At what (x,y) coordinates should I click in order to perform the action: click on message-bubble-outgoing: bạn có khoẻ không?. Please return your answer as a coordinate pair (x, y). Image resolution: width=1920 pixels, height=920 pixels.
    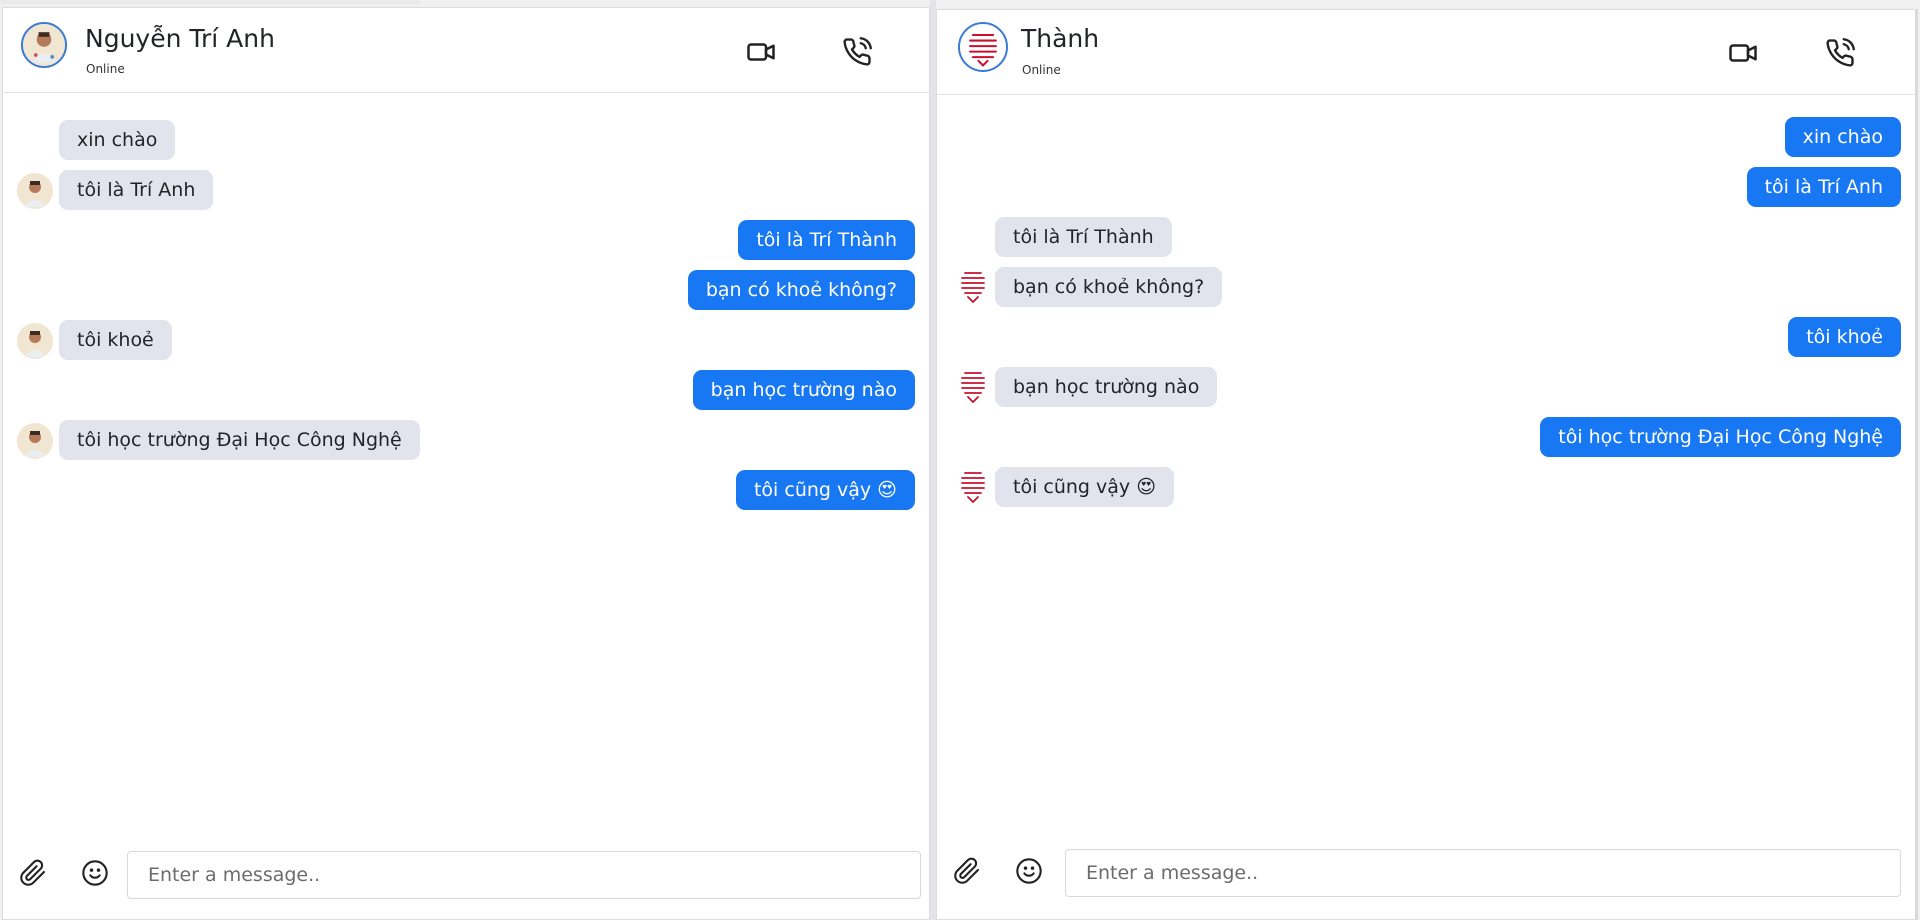
    Looking at the image, I should click on (801, 290).